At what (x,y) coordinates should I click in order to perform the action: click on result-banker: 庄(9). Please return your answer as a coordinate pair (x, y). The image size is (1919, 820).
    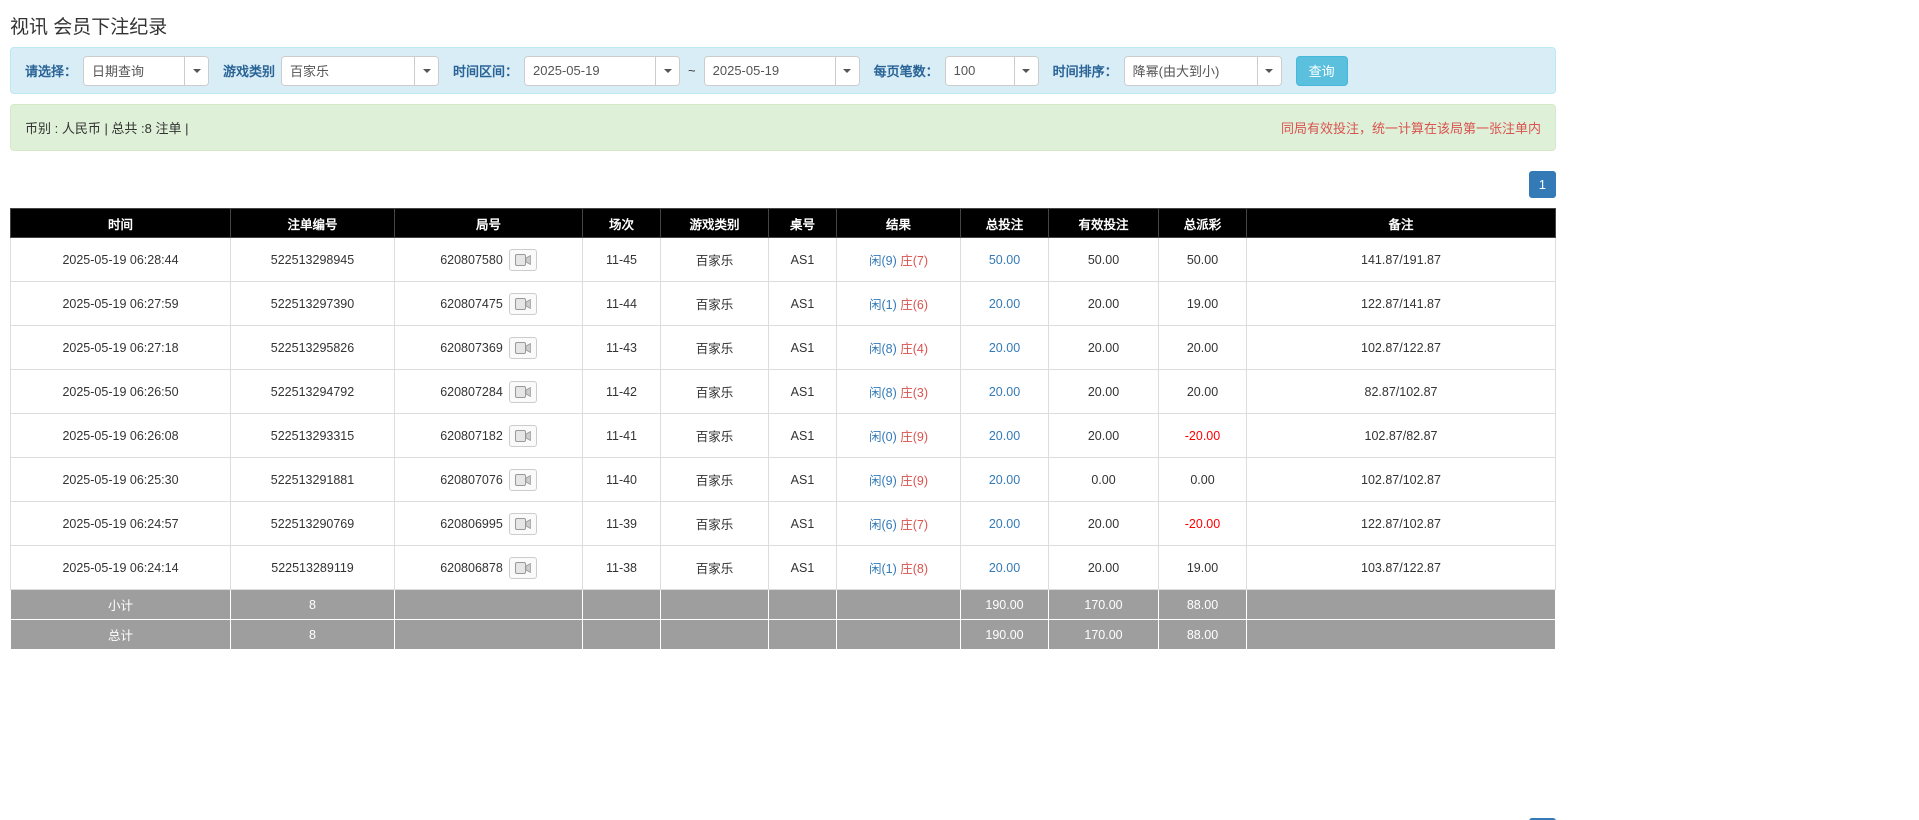
    Looking at the image, I should click on (914, 437).